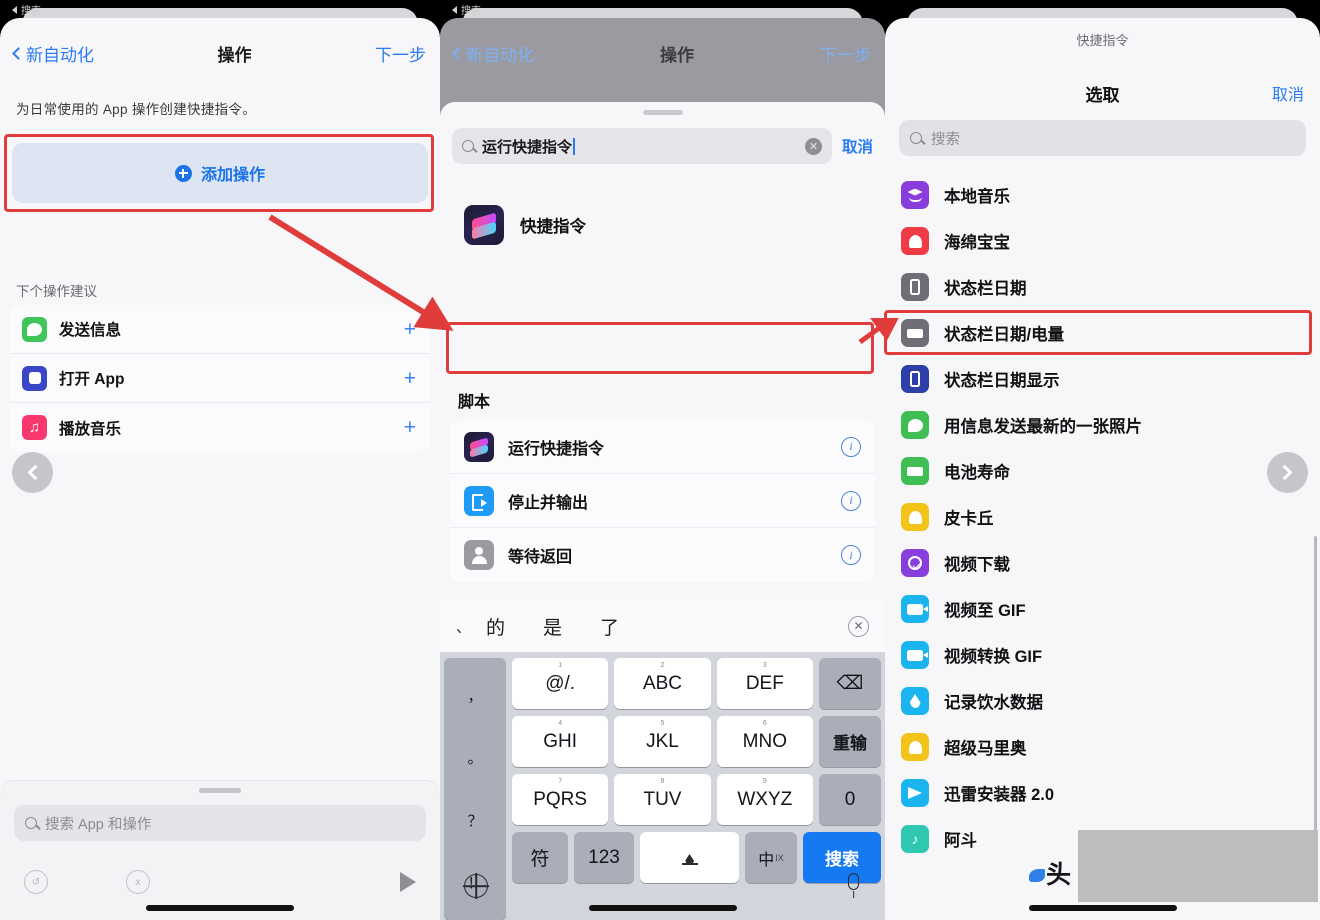 The image size is (1320, 920). I want to click on page-title: 操作, so click(234, 55).